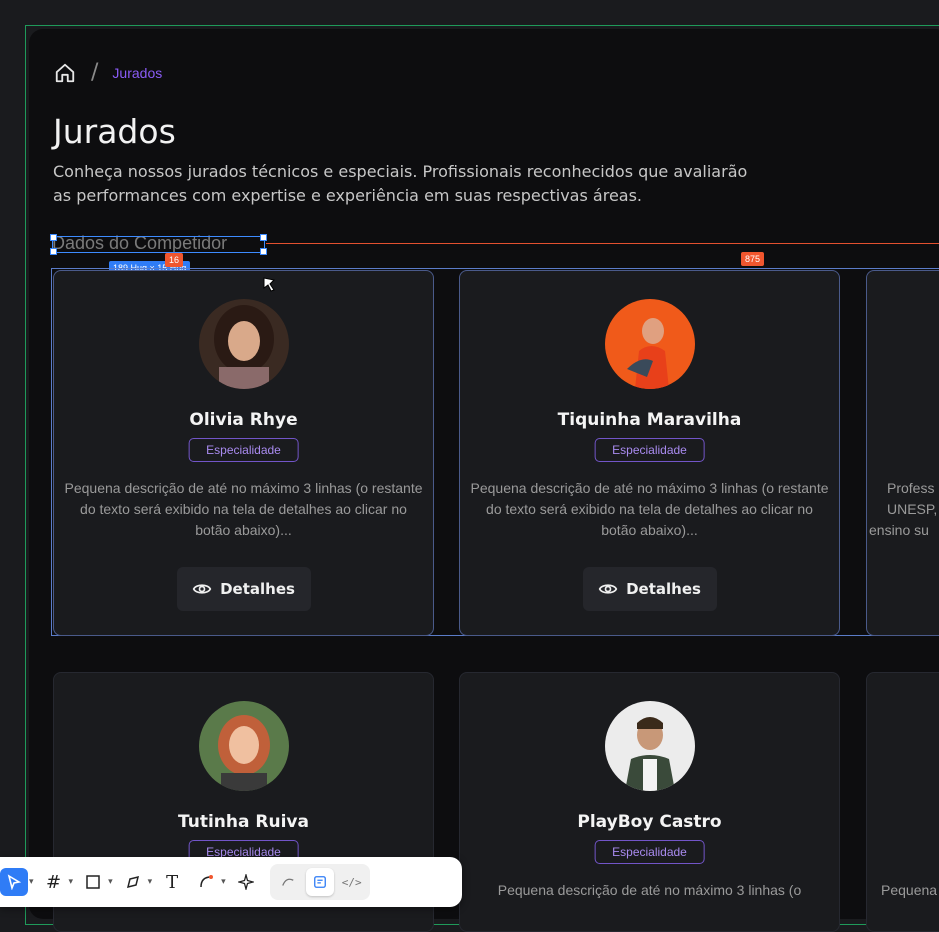 The height and width of the screenshot is (932, 939). I want to click on shape-icon, so click(206, 882).